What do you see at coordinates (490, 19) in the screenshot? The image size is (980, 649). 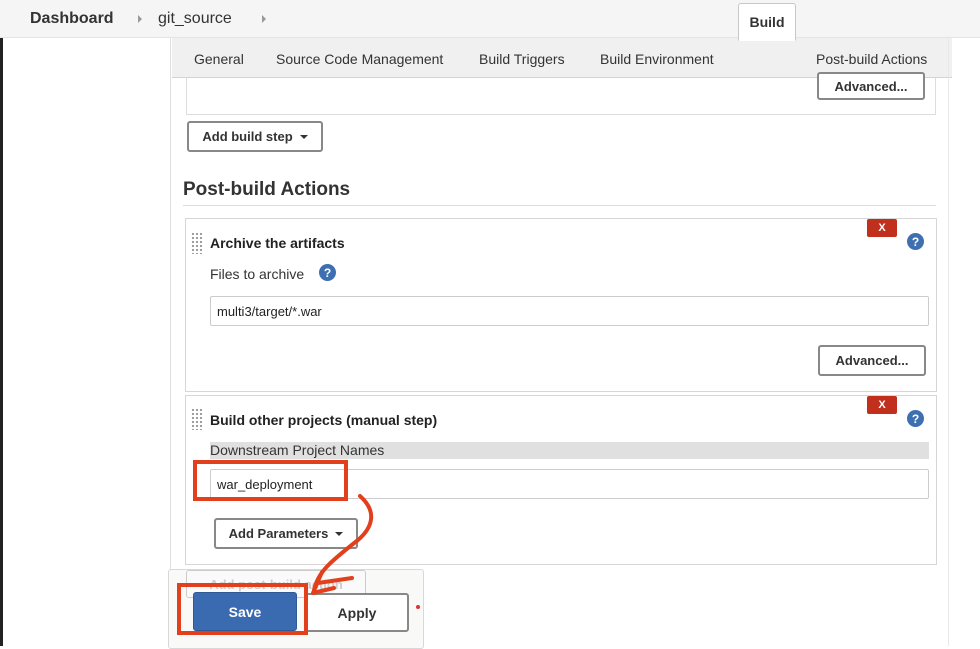 I see `breadcrumb: Dashboard git_source` at bounding box center [490, 19].